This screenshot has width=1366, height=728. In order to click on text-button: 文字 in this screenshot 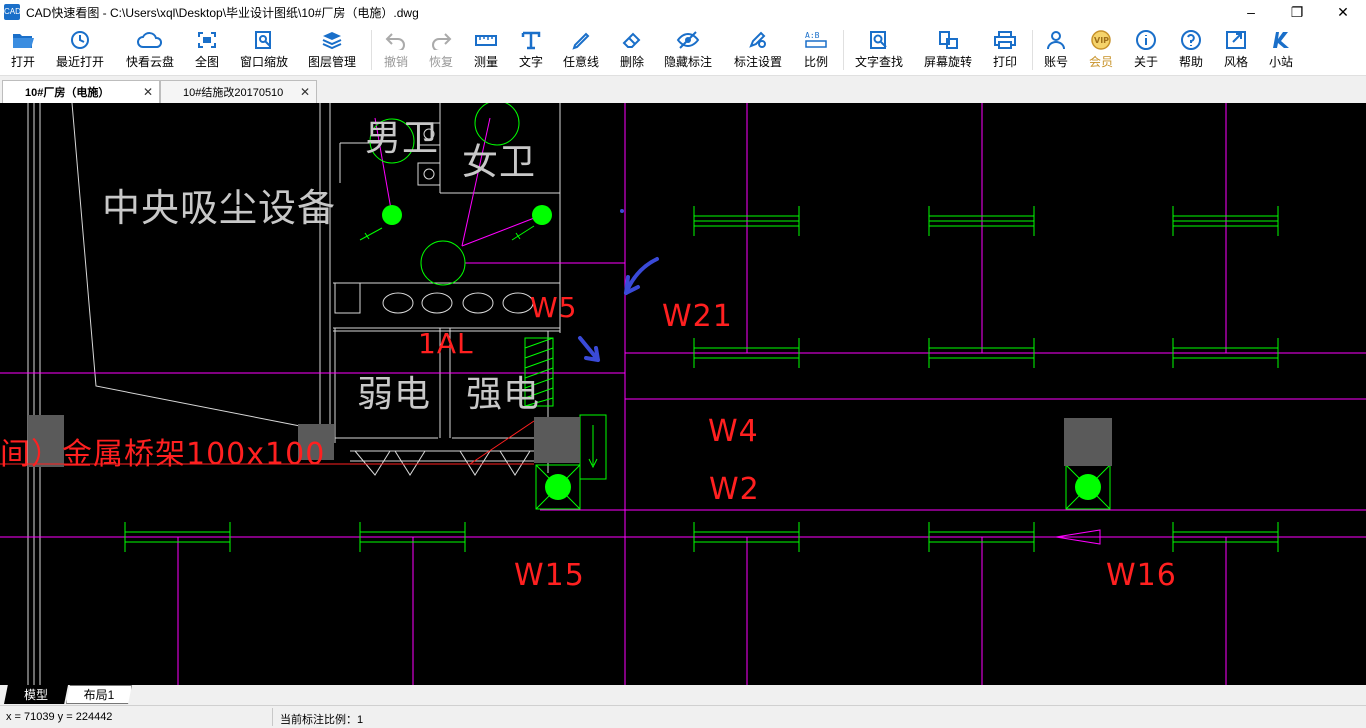, I will do `click(531, 50)`.